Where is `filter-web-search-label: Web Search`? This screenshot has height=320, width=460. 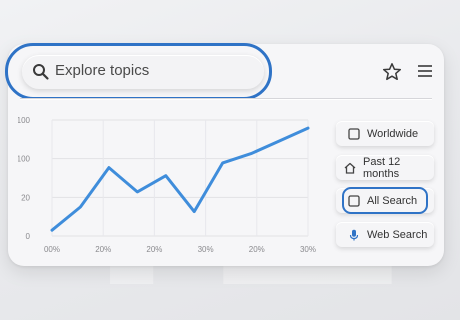
filter-web-search-label: Web Search is located at coordinates (397, 234).